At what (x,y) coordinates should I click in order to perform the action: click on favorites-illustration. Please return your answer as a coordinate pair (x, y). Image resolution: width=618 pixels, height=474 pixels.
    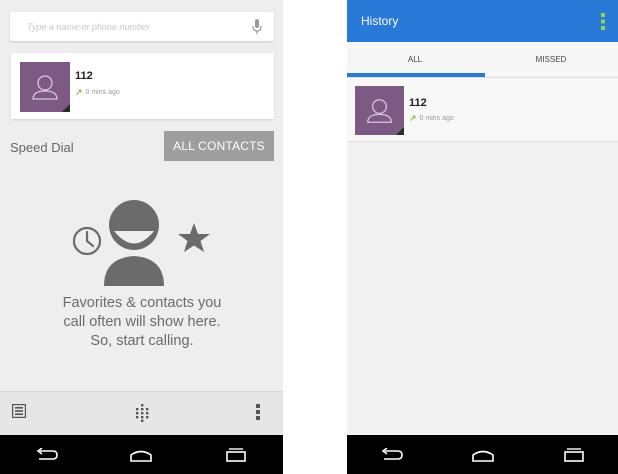
    Looking at the image, I should click on (141, 243).